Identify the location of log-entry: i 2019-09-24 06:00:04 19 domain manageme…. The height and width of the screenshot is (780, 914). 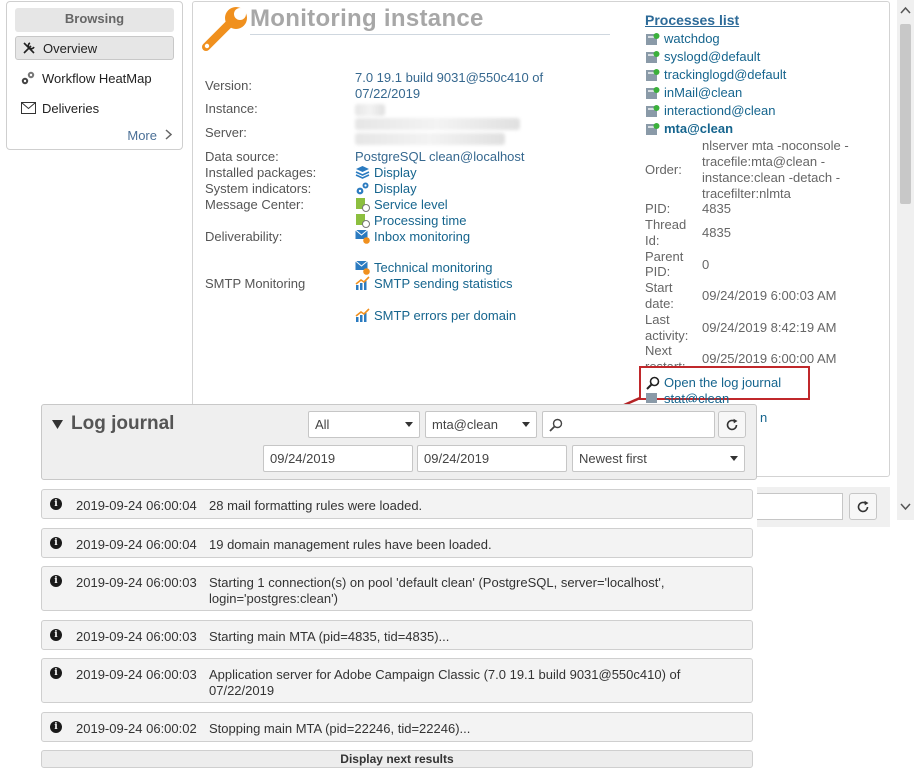
(397, 543).